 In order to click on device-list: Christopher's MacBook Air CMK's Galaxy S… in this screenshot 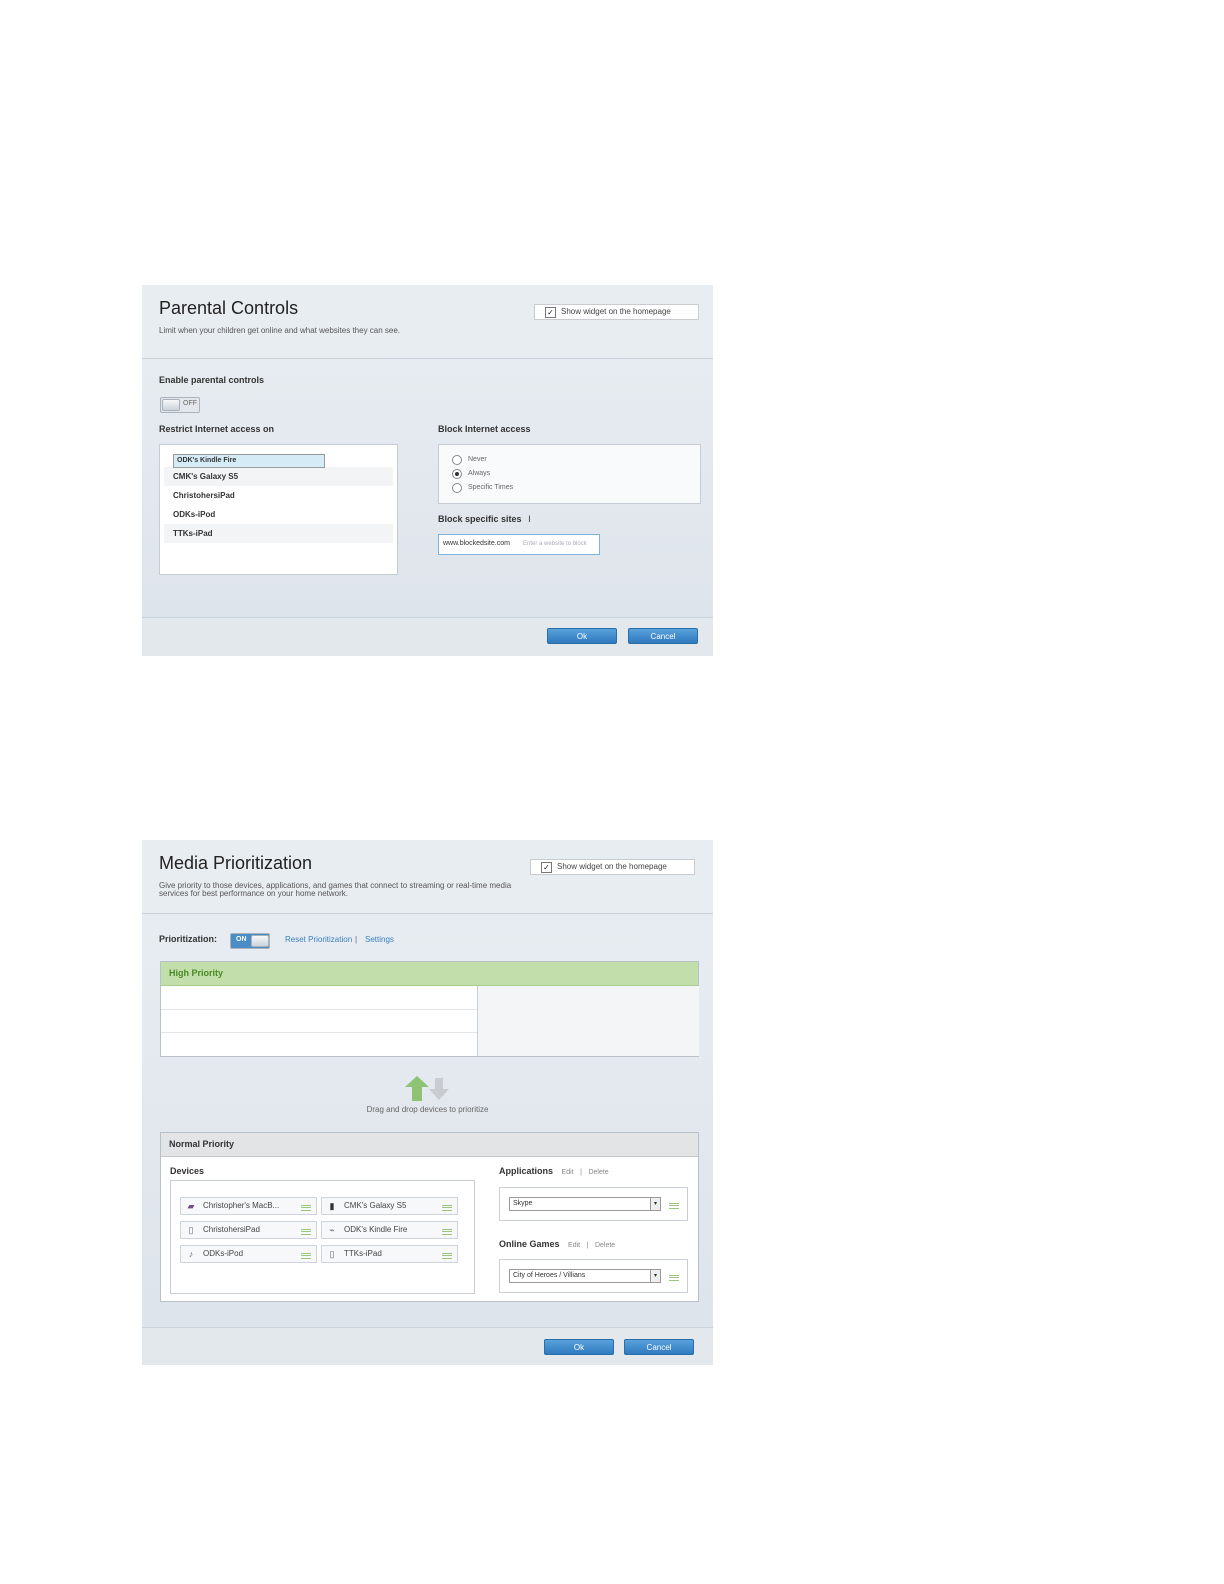, I will do `click(278, 509)`.